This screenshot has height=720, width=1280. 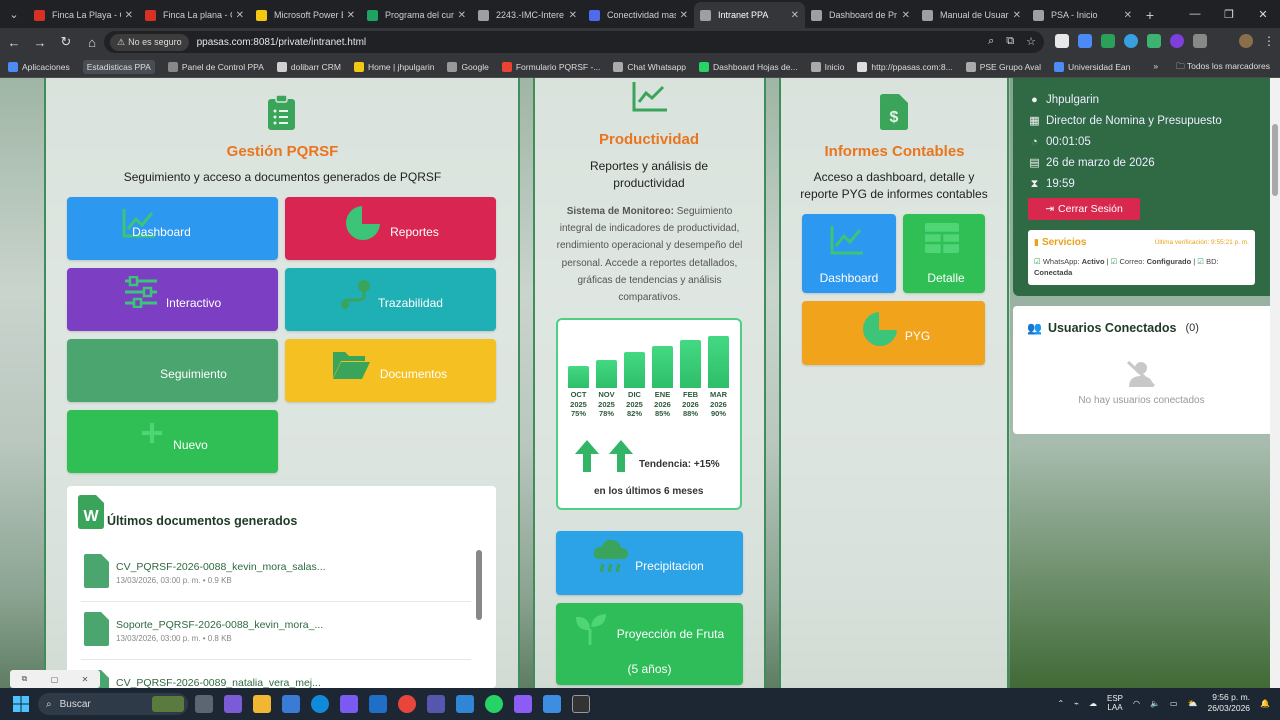 What do you see at coordinates (971, 15) in the screenshot?
I see `browser-tab: Manual de Usuari ✕` at bounding box center [971, 15].